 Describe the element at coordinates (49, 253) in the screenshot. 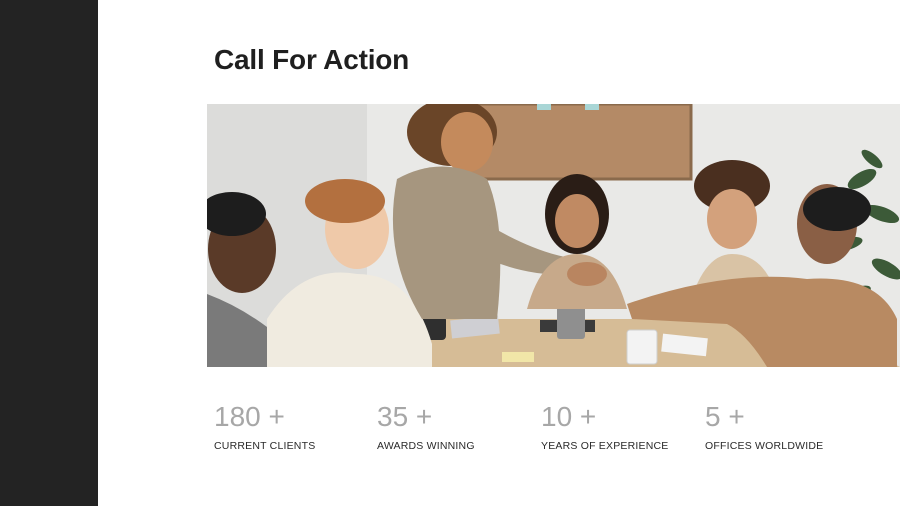

I see `dark-sidebar-panel` at that location.